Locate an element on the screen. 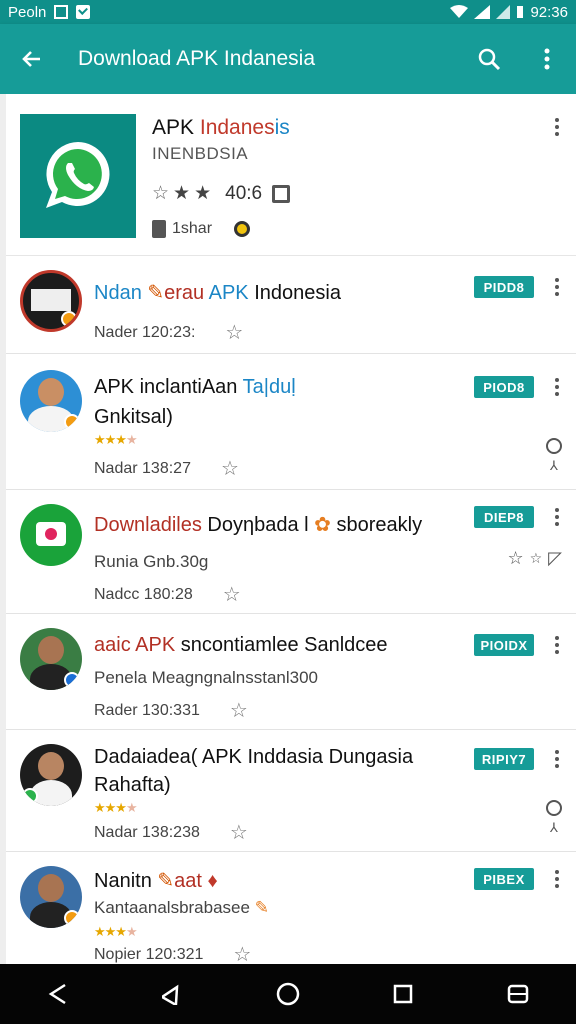 The image size is (576, 1024). whatsapp-icon is located at coordinates (78, 176).